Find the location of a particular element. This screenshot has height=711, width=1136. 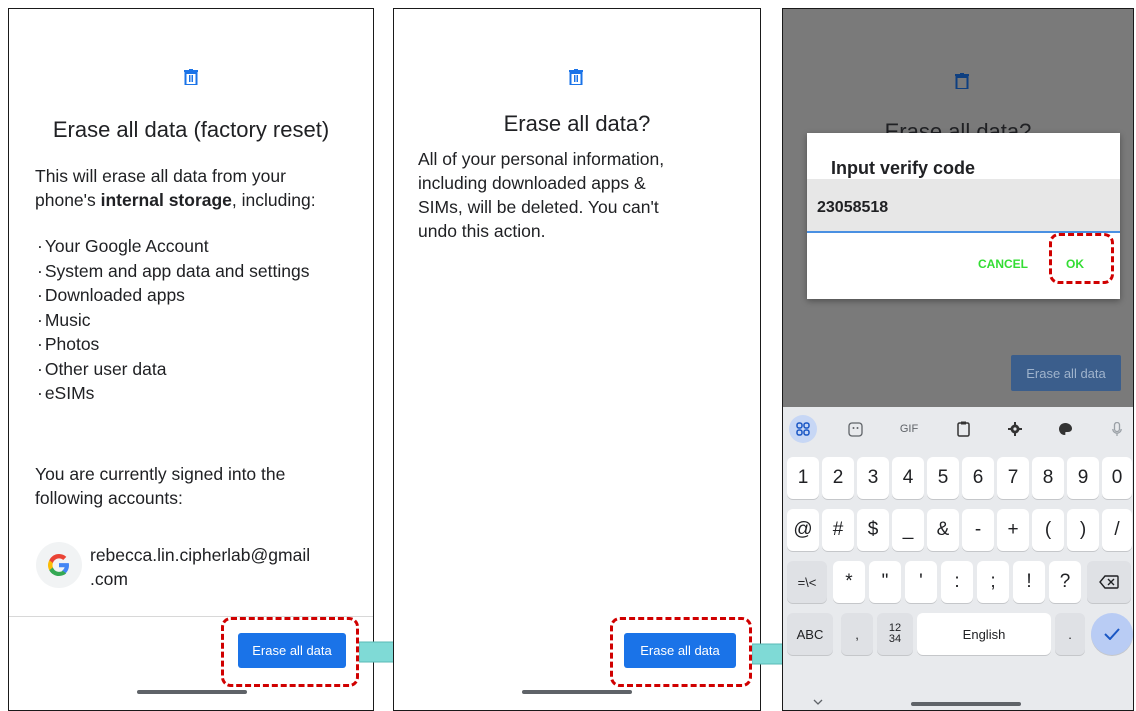

account-email-line-1: rebecca.lin.cipherlab@gmail is located at coordinates (200, 555).